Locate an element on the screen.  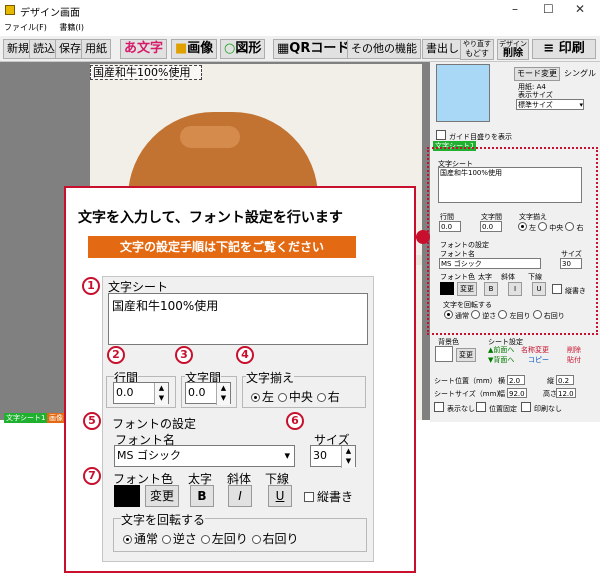
display-size-select: 標準サイズ ▾ is located at coordinates (550, 104).